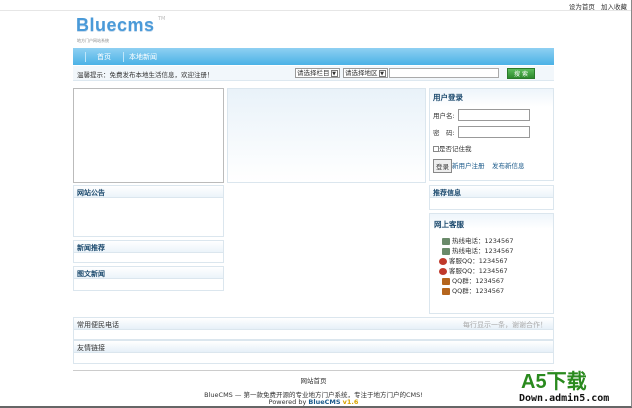  I want to click on links-box, so click(313, 358).